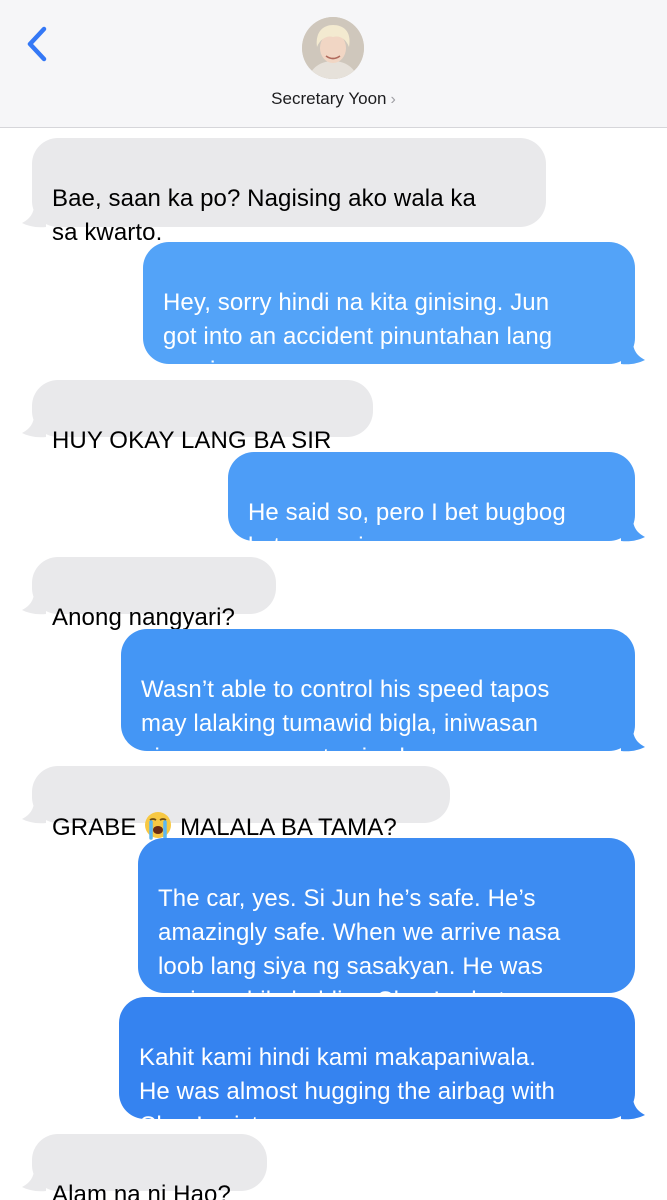 This screenshot has width=667, height=1200. I want to click on chevron-left-icon, so click(37, 44).